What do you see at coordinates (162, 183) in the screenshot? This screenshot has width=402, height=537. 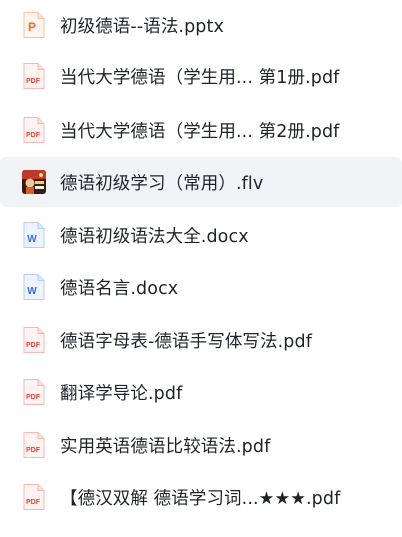 I see `file-name: 德语初级学习（常用）.flv` at bounding box center [162, 183].